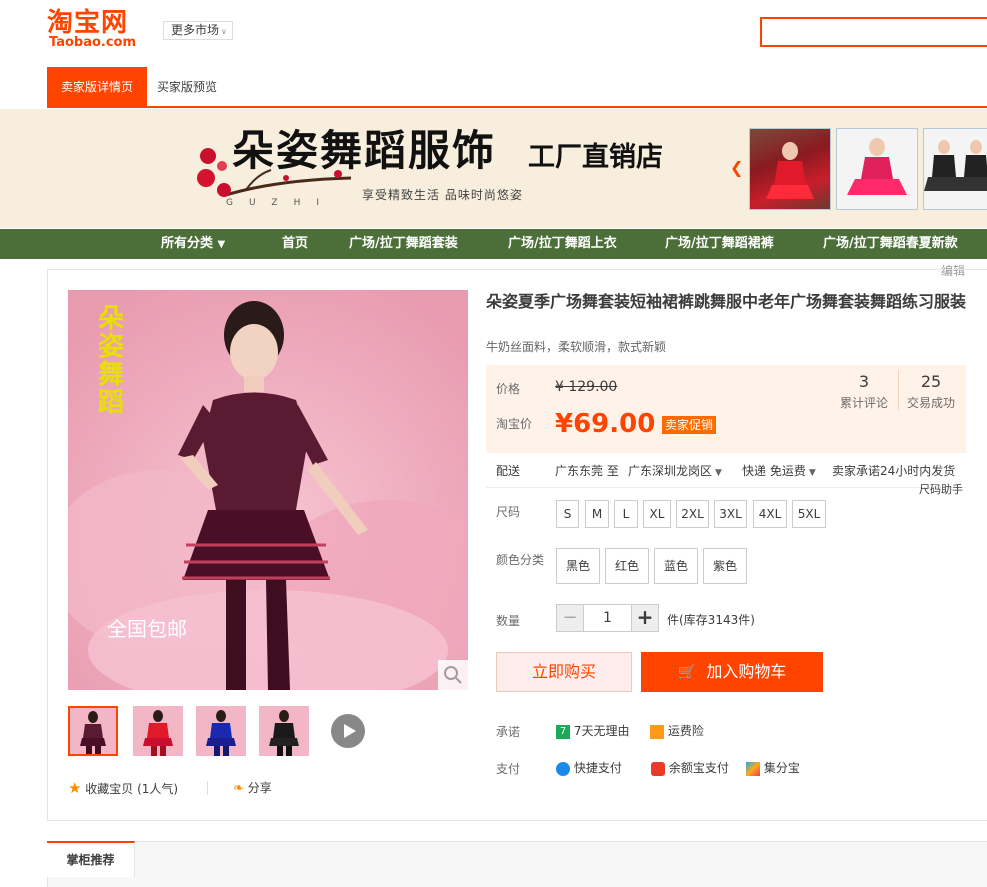 Image resolution: width=987 pixels, height=887 pixels. What do you see at coordinates (517, 864) in the screenshot?
I see `shop-recommend-panel` at bounding box center [517, 864].